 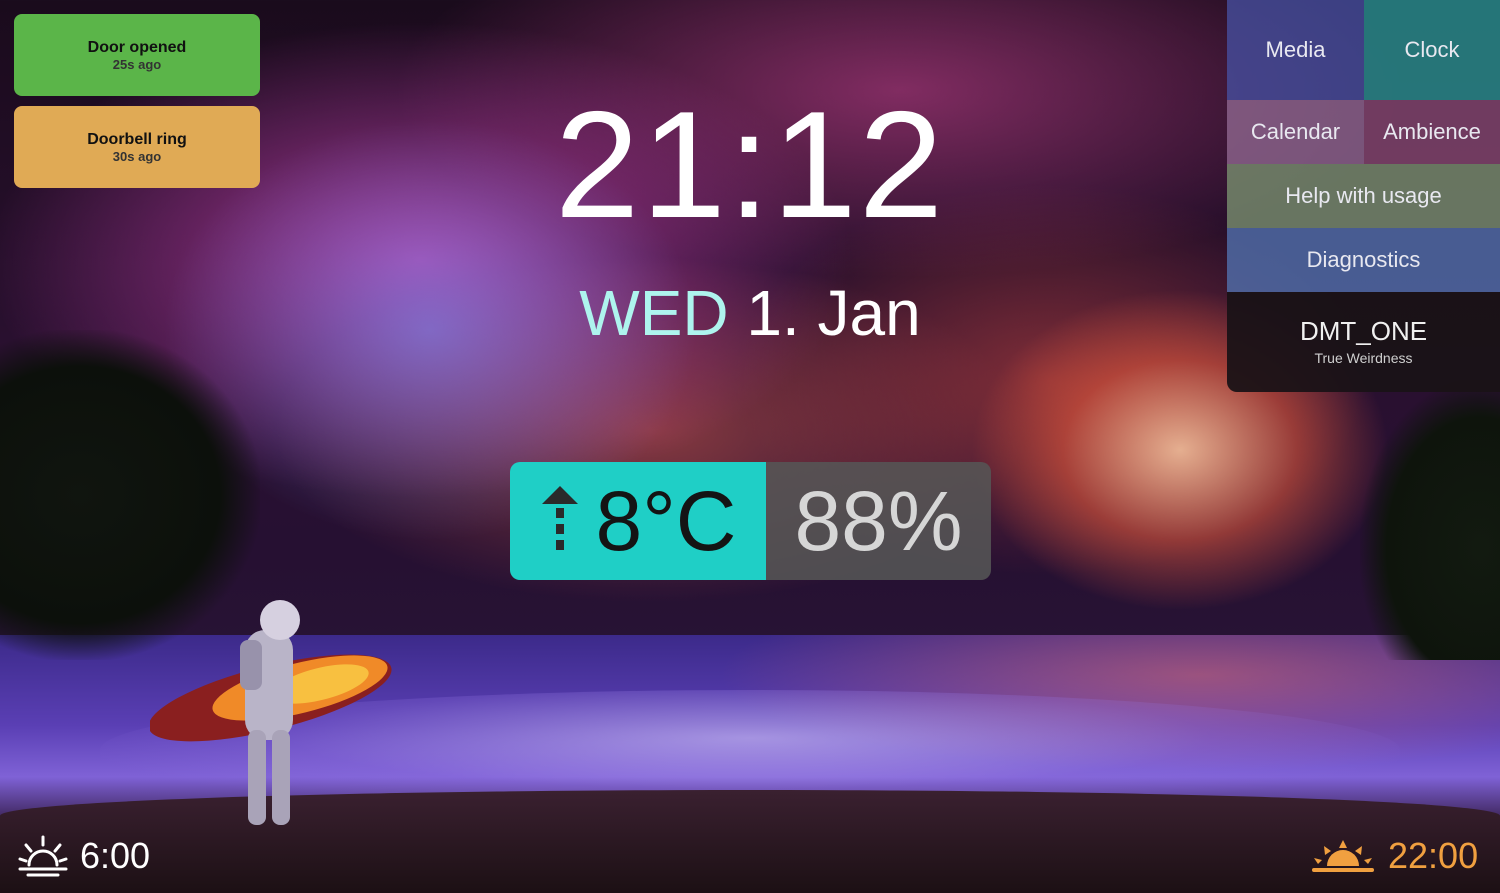 What do you see at coordinates (1363, 358) in the screenshot?
I see `user-subtitle: True Weirdness` at bounding box center [1363, 358].